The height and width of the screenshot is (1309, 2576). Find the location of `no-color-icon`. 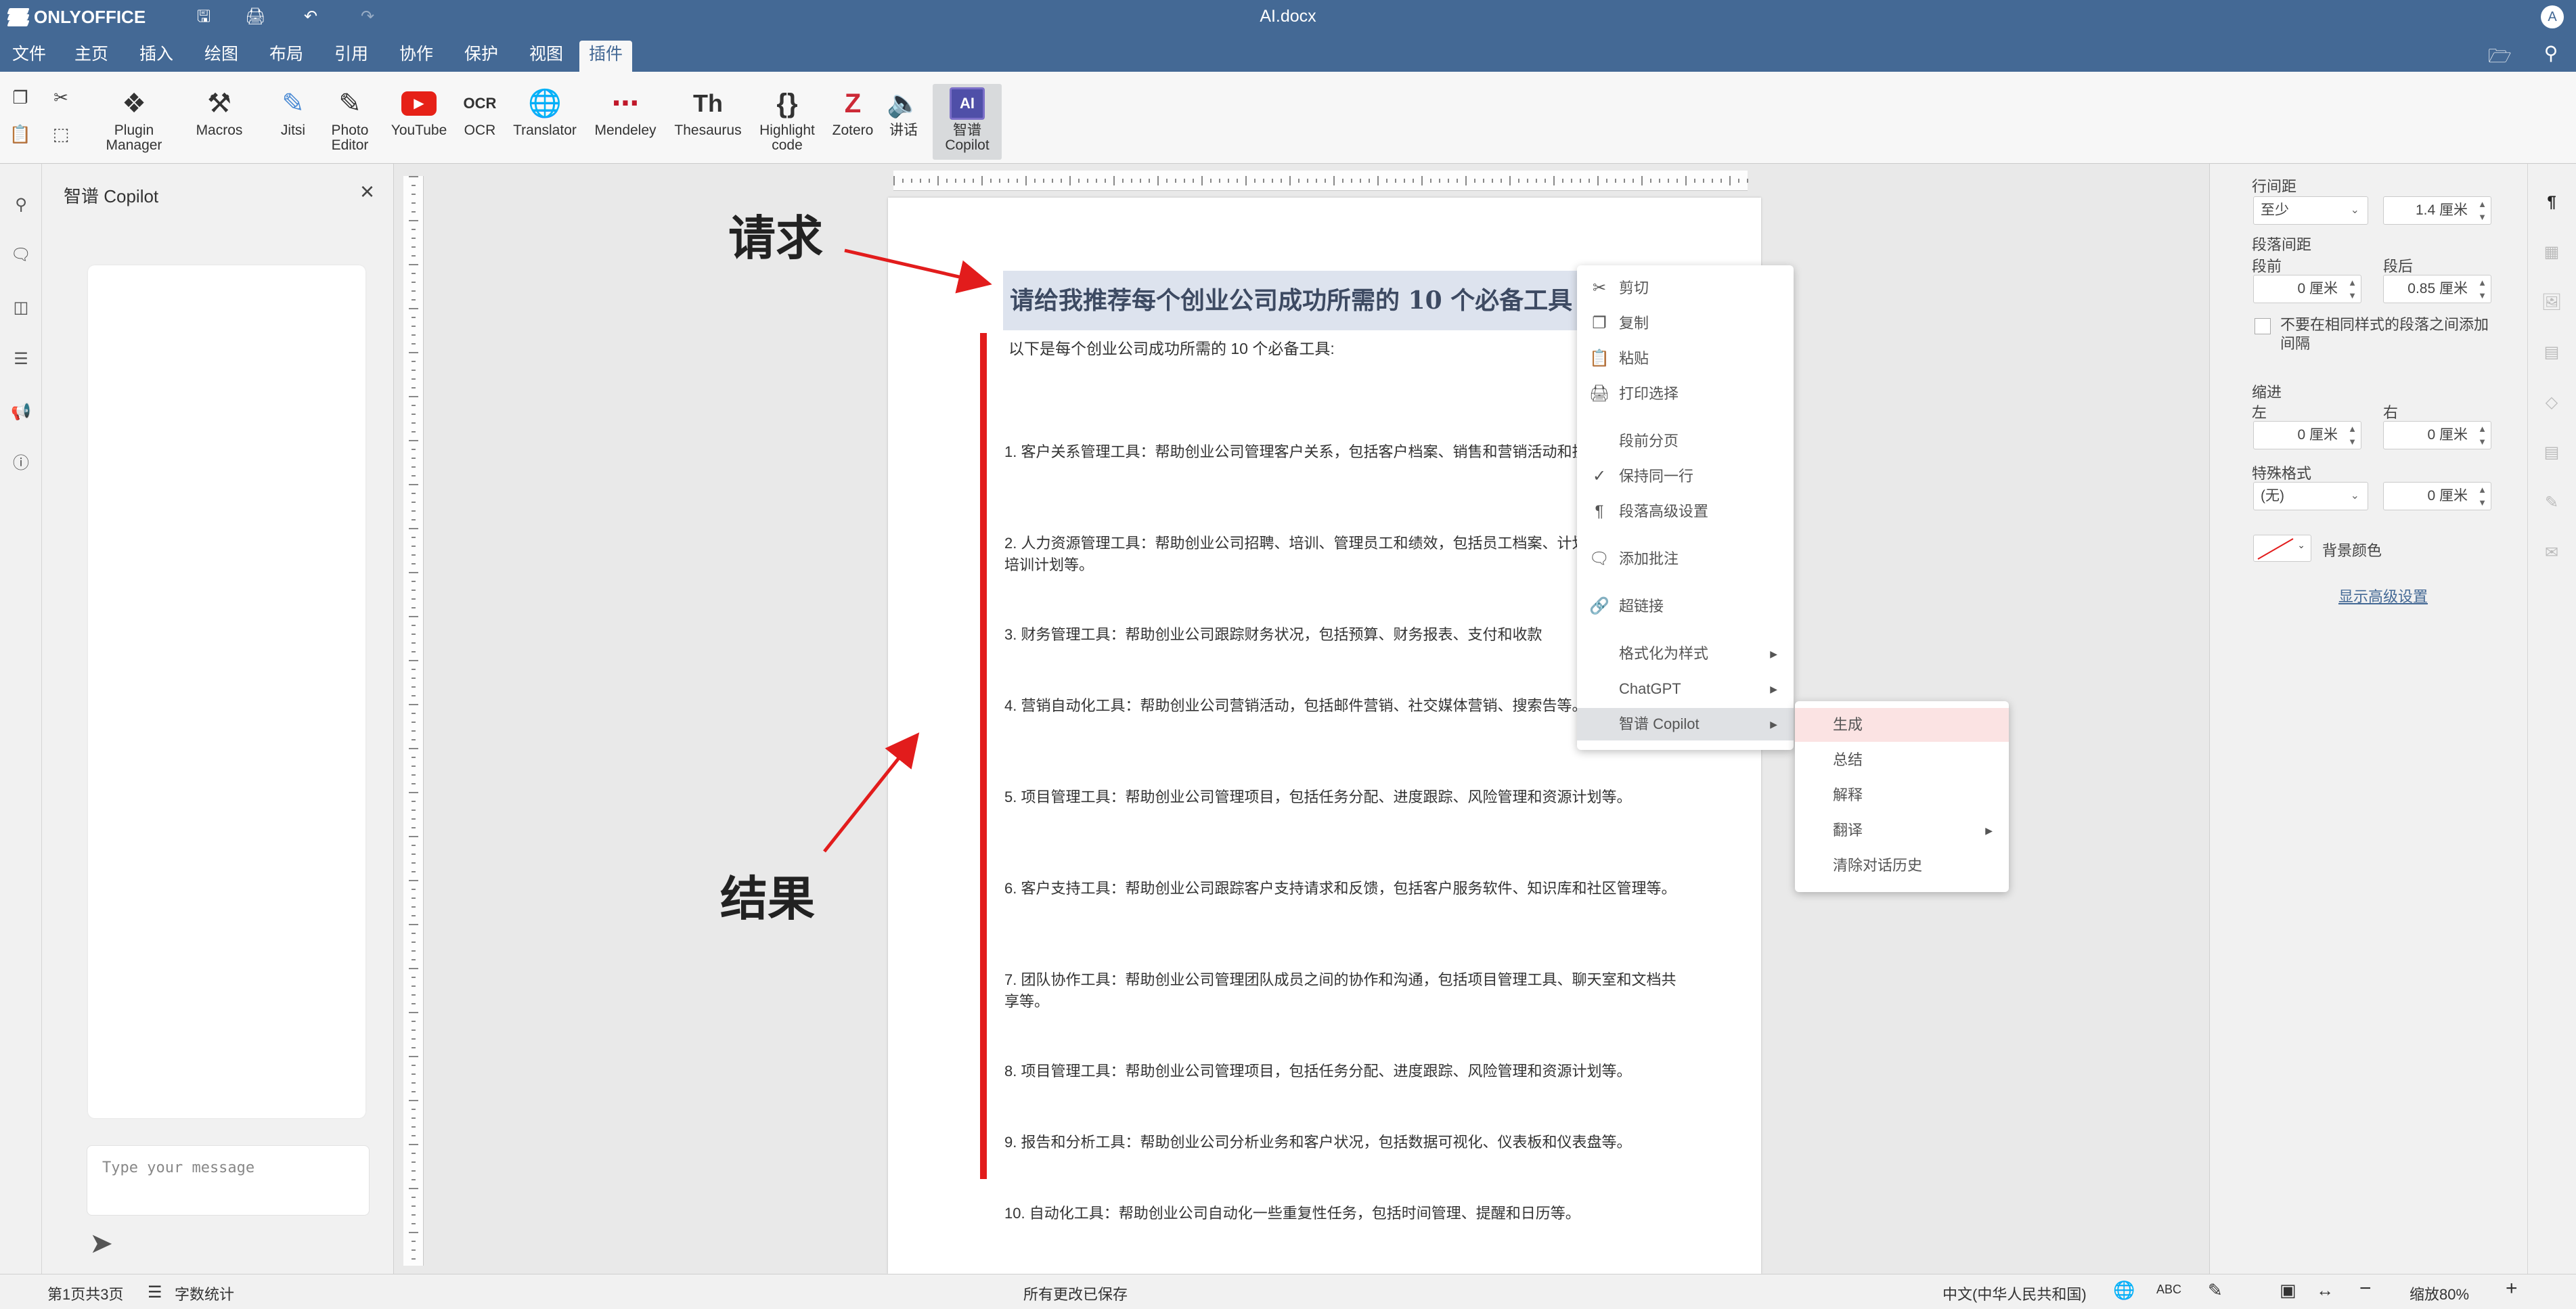

no-color-icon is located at coordinates (2275, 549).